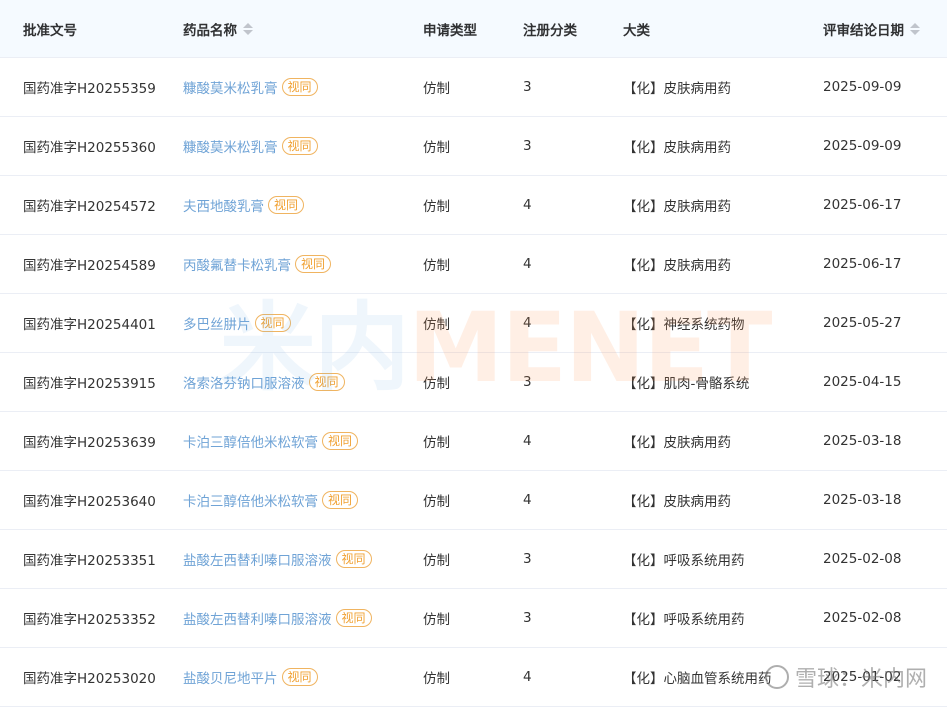 This screenshot has width=947, height=707. What do you see at coordinates (89, 89) in the screenshot?
I see `approval-no: 国药准字H20255359` at bounding box center [89, 89].